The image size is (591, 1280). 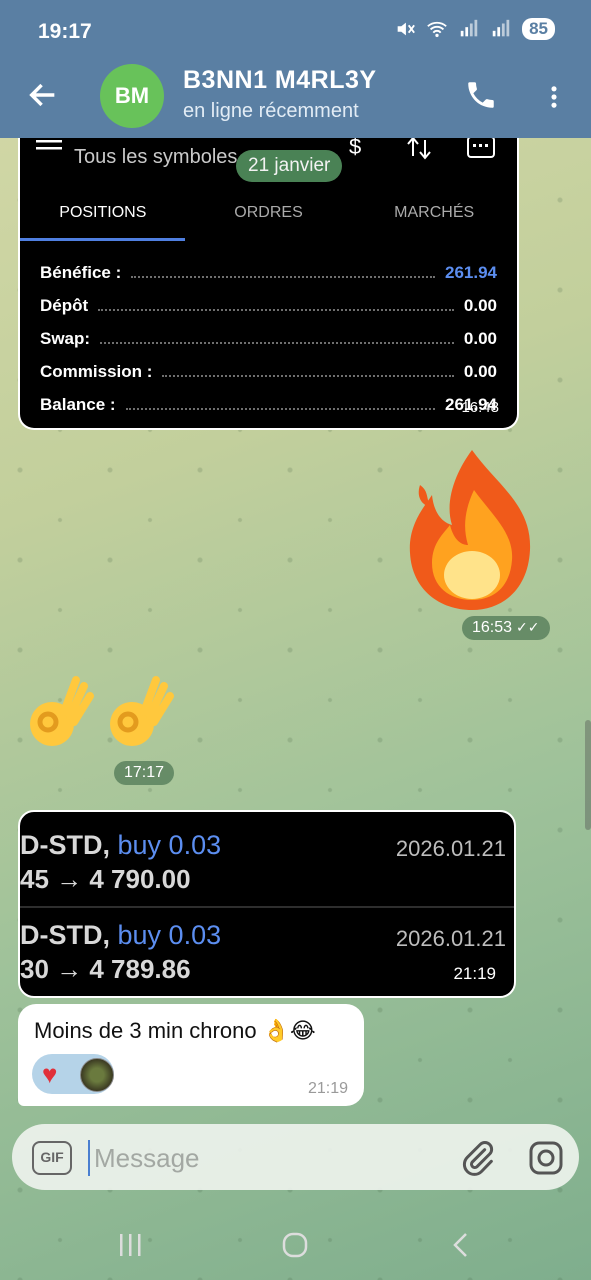 What do you see at coordinates (268, 404) in the screenshot?
I see `summary-row-balance: Balance : 261.94` at bounding box center [268, 404].